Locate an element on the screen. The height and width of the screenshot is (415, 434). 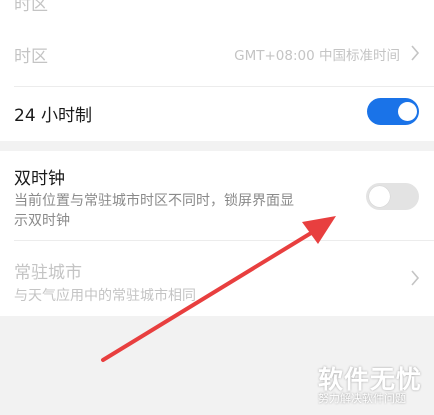
dual-clock-description-line2: 示双时钟 is located at coordinates (42, 221).